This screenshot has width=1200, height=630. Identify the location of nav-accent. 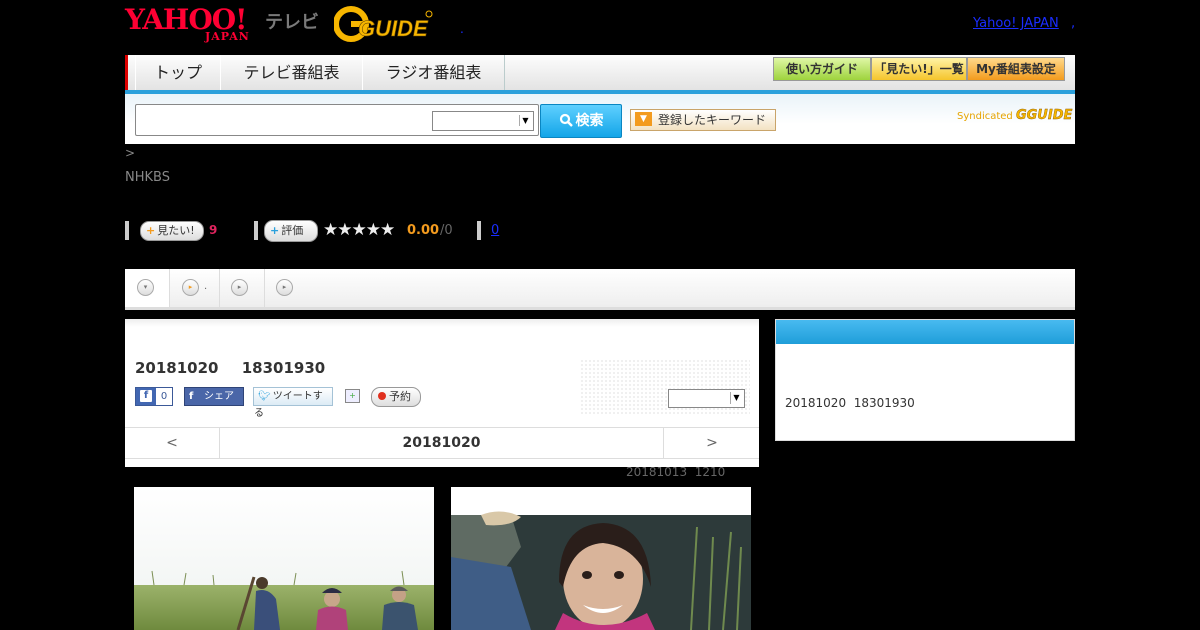
(126, 72).